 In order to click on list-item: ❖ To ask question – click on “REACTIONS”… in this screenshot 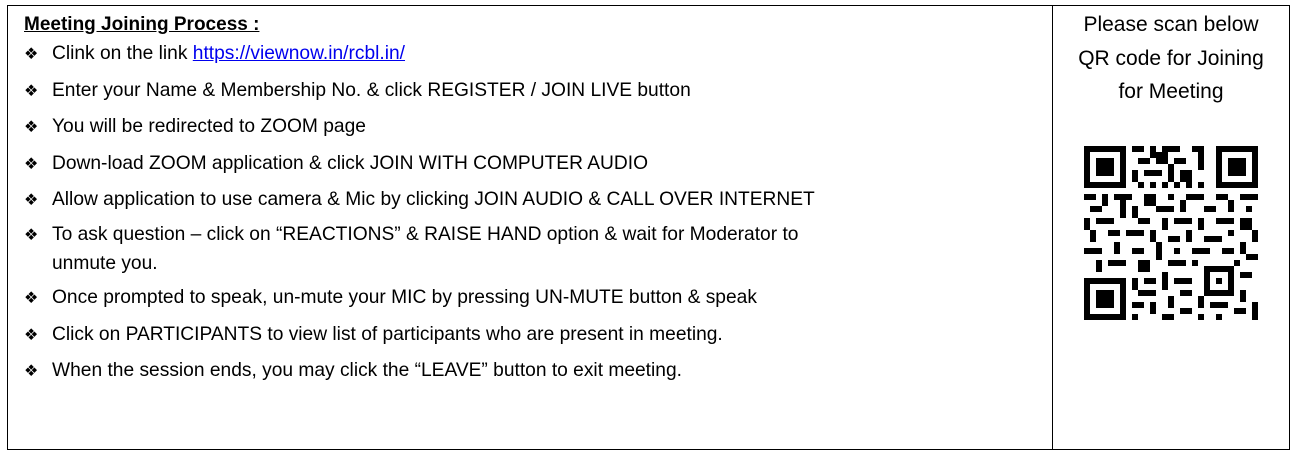, I will do `click(538, 249)`.